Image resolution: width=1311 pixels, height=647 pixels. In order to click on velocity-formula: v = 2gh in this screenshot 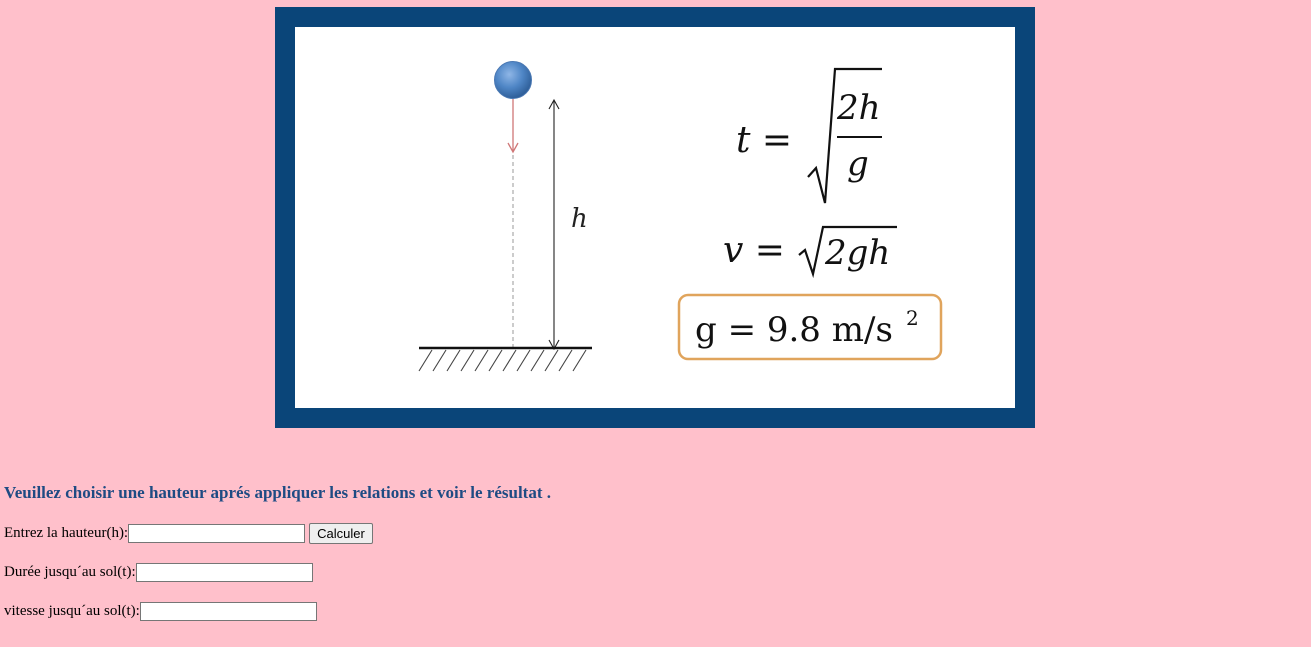, I will do `click(810, 252)`.